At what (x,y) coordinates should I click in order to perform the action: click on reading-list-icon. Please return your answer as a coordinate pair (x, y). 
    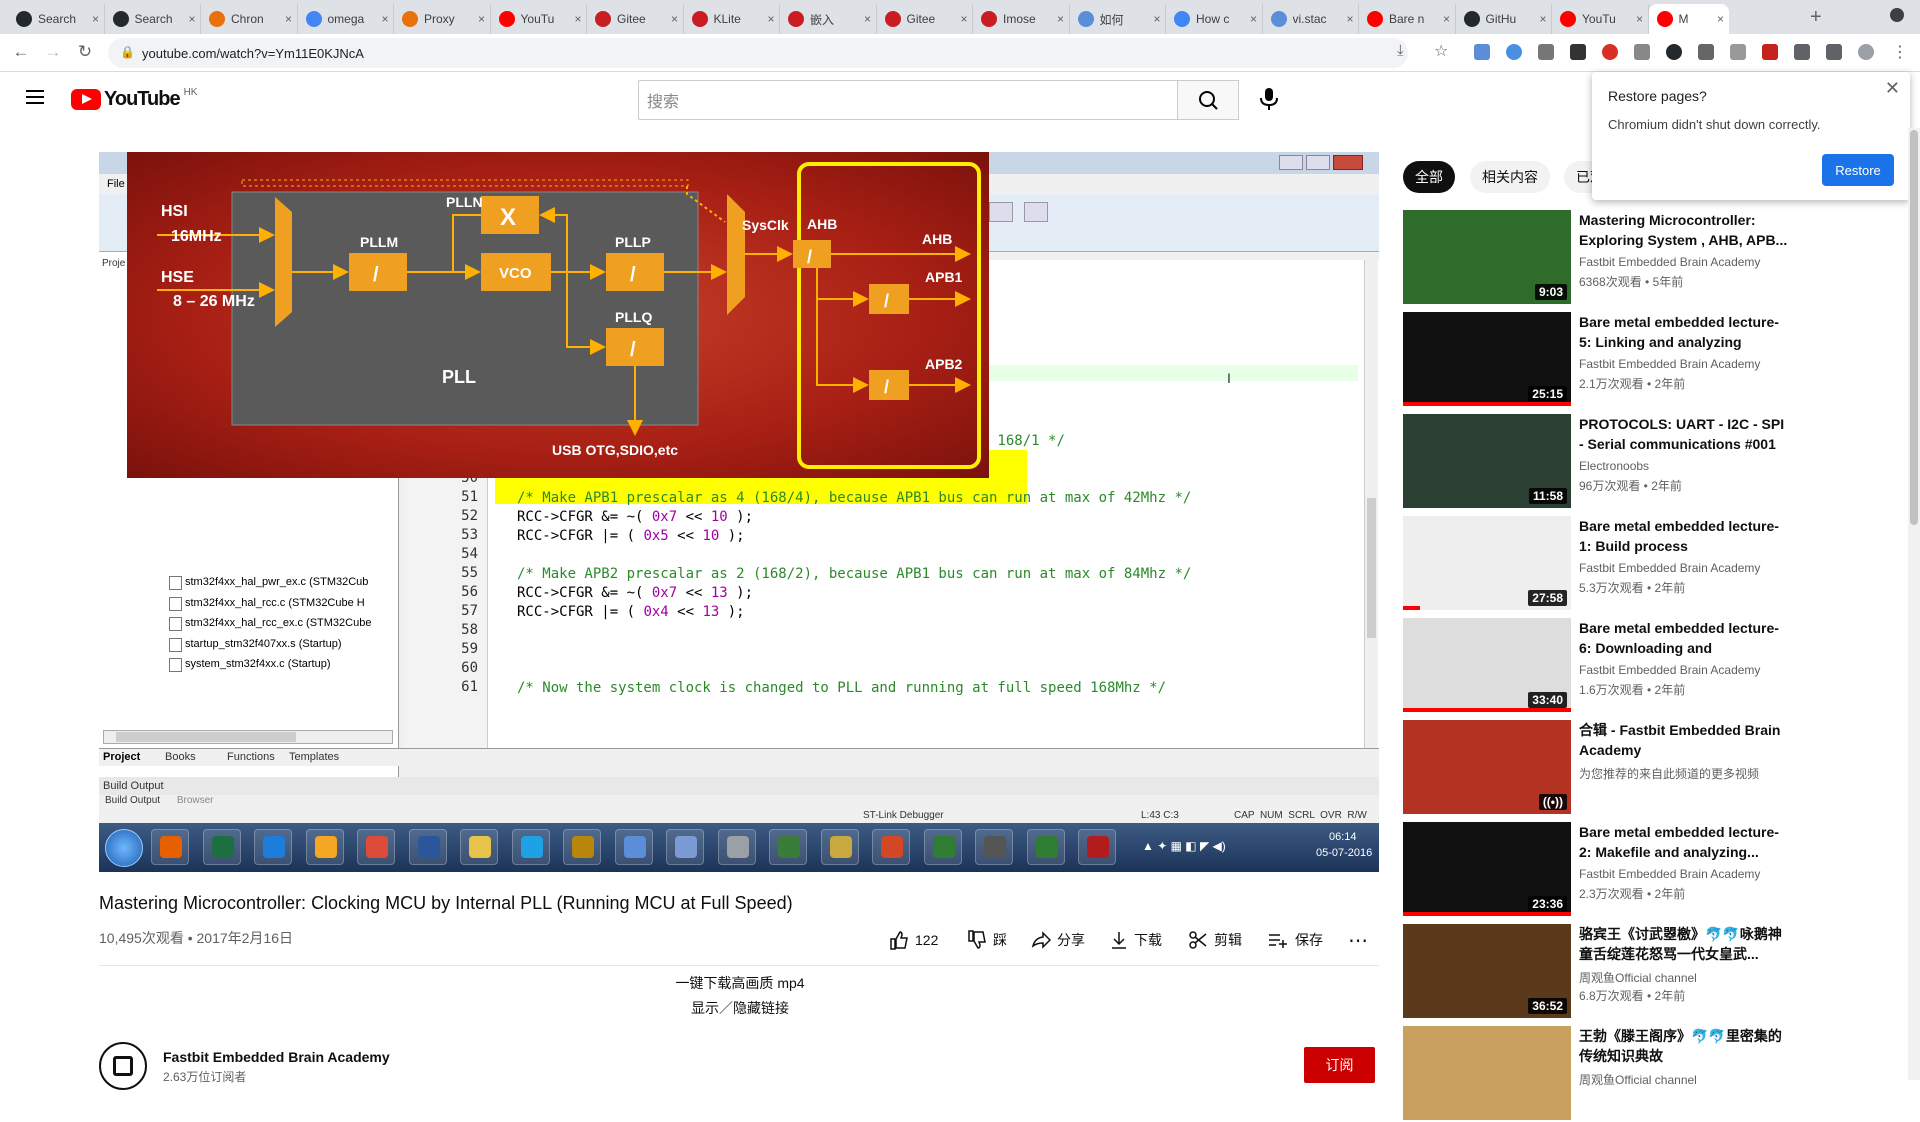
    Looking at the image, I should click on (1834, 52).